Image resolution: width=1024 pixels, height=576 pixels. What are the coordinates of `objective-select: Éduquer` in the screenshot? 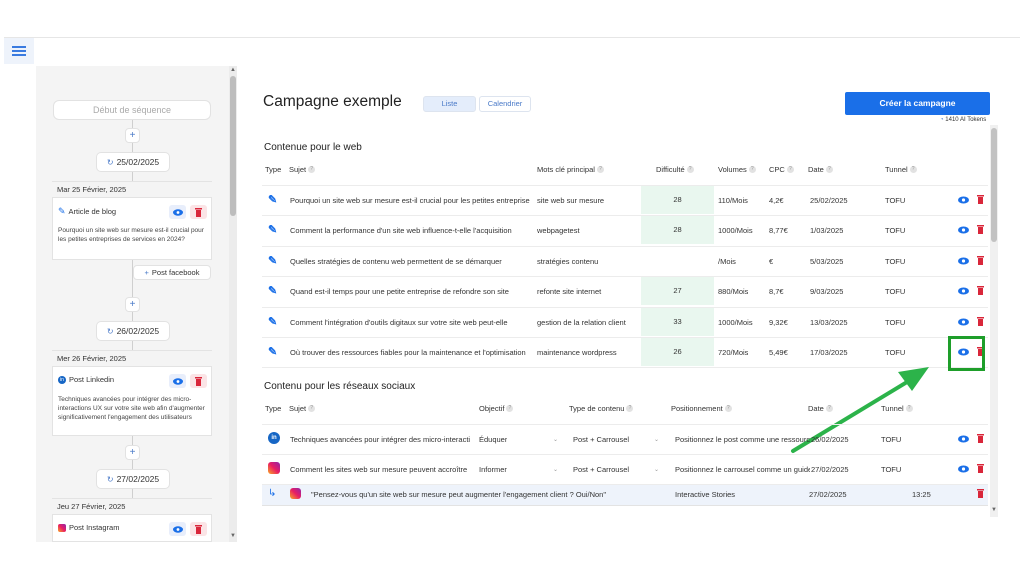 It's located at (493, 439).